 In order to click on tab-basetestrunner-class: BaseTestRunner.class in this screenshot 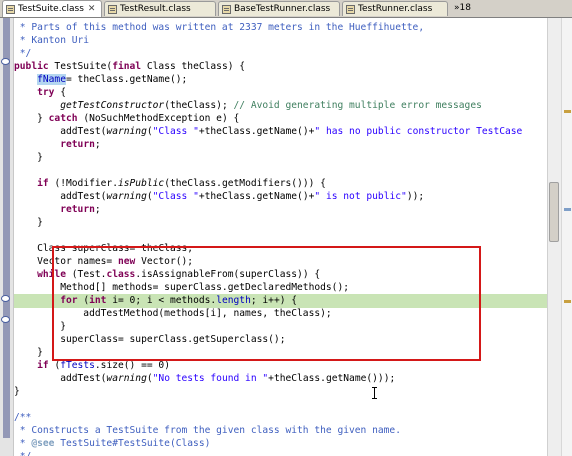, I will do `click(279, 8)`.